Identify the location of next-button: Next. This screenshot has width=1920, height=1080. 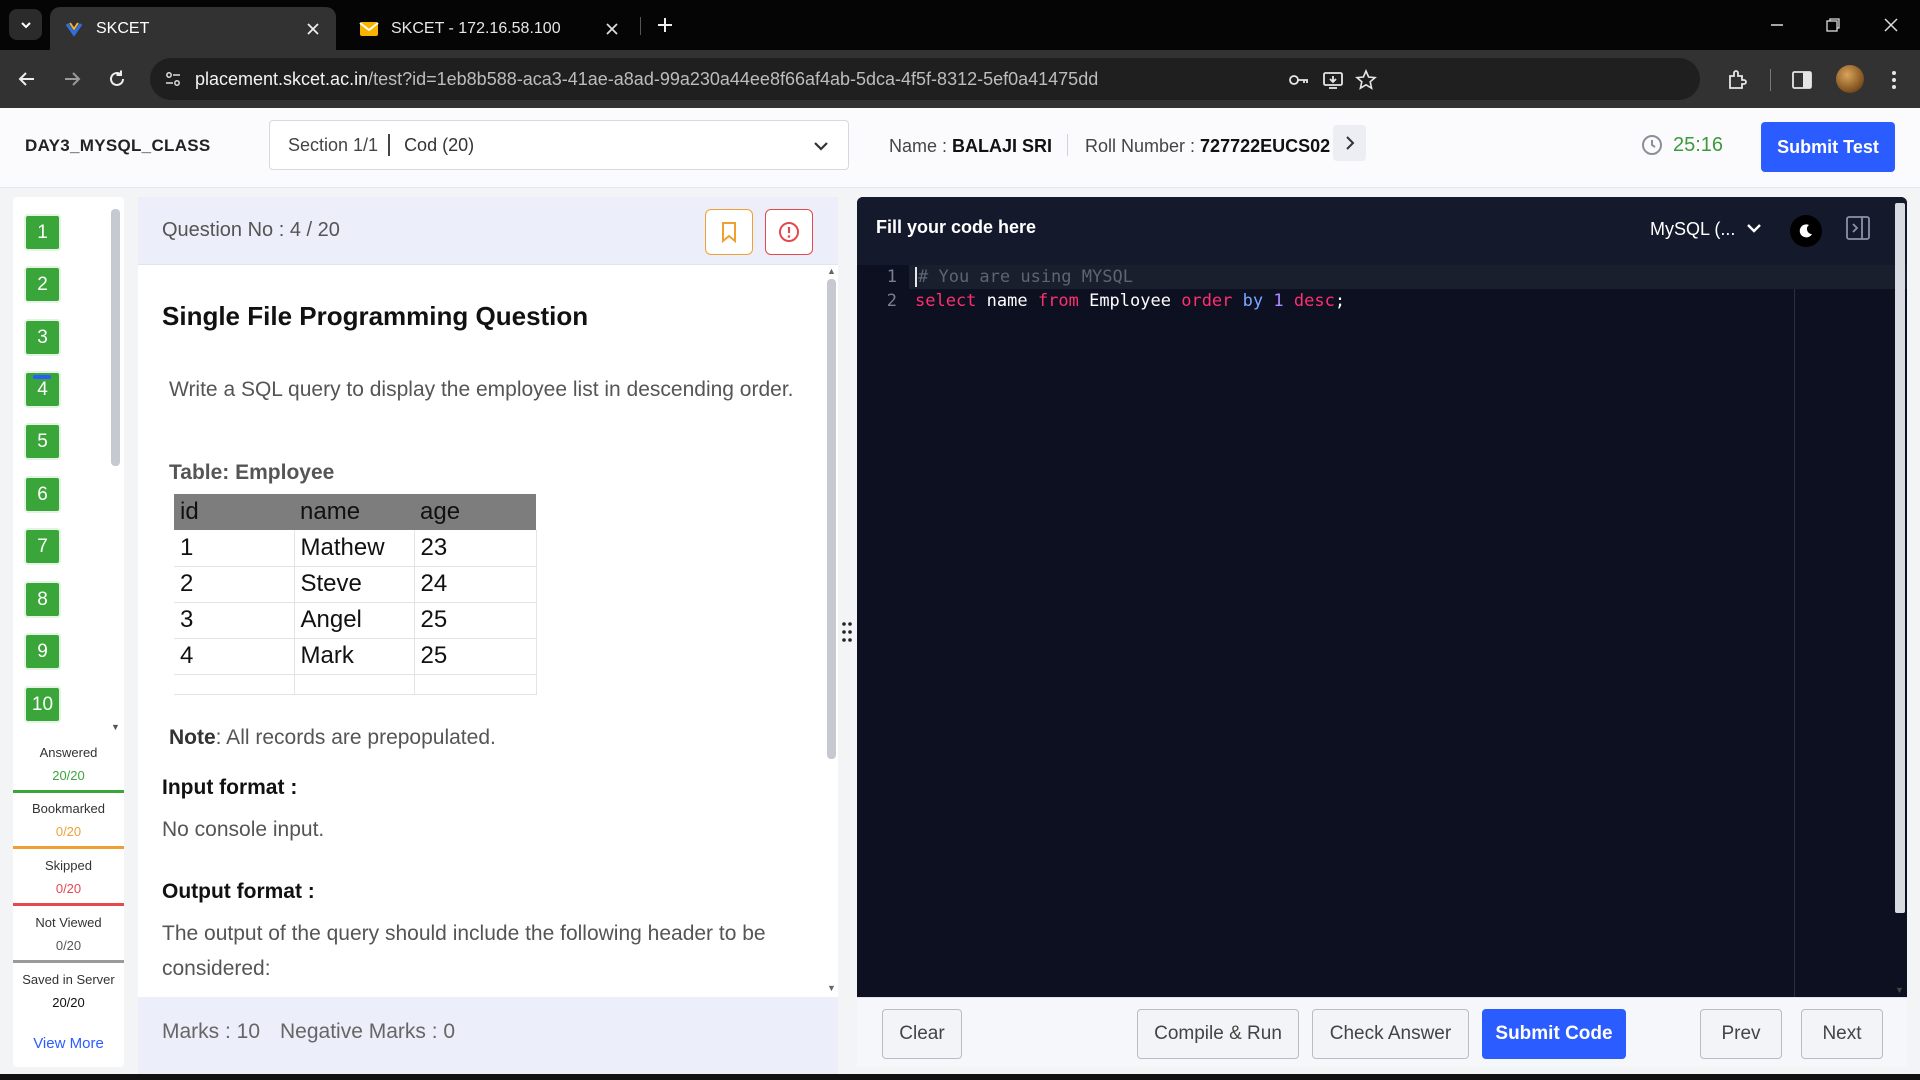
(1842, 1034).